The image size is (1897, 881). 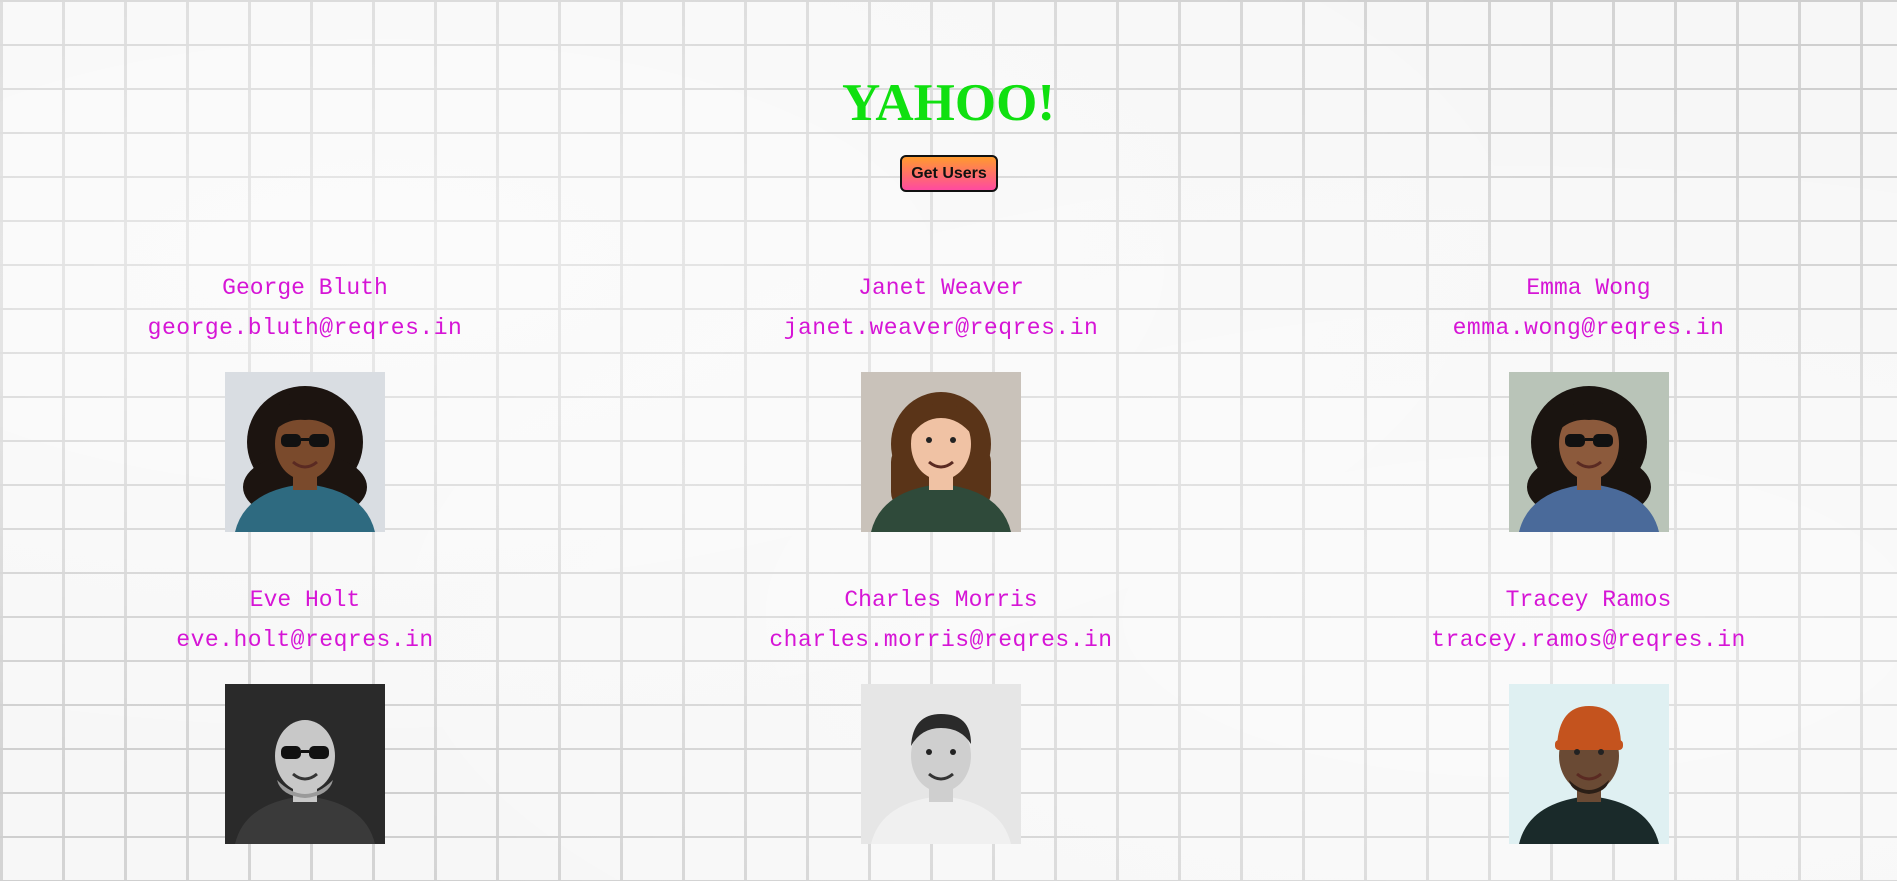 I want to click on get-users-button: Get Users, so click(x=949, y=173).